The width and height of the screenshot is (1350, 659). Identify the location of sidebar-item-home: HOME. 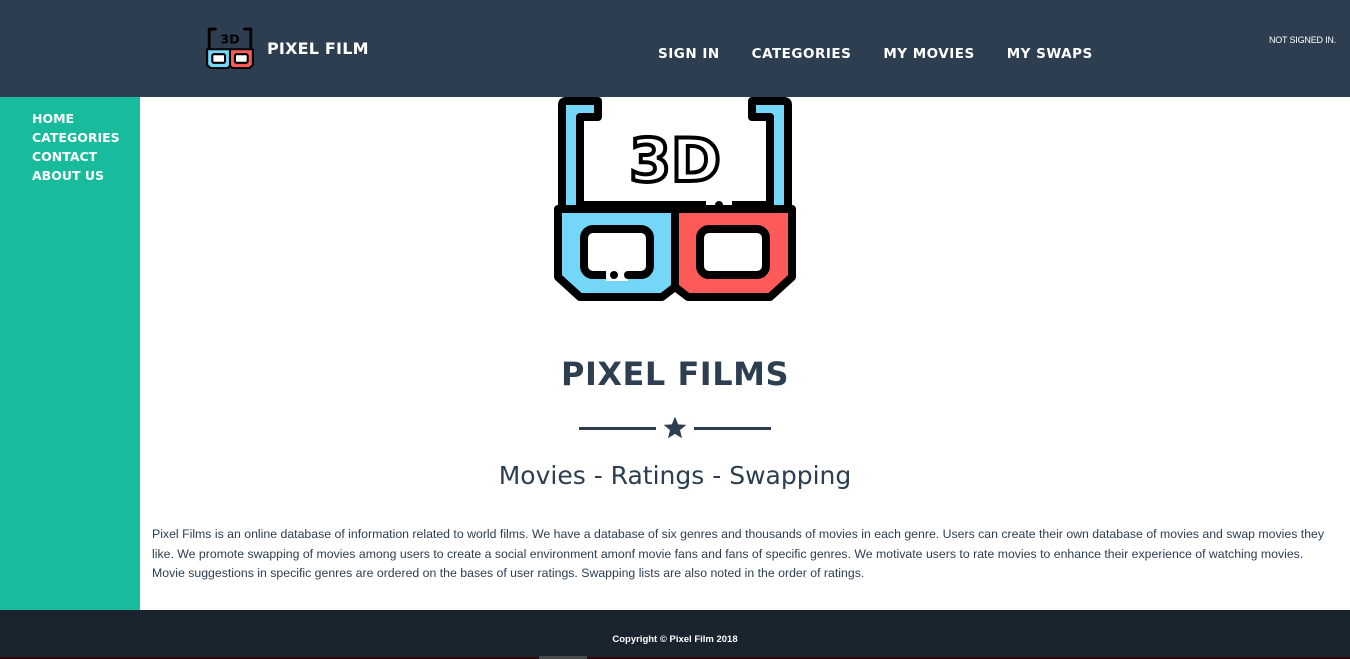
(76, 118).